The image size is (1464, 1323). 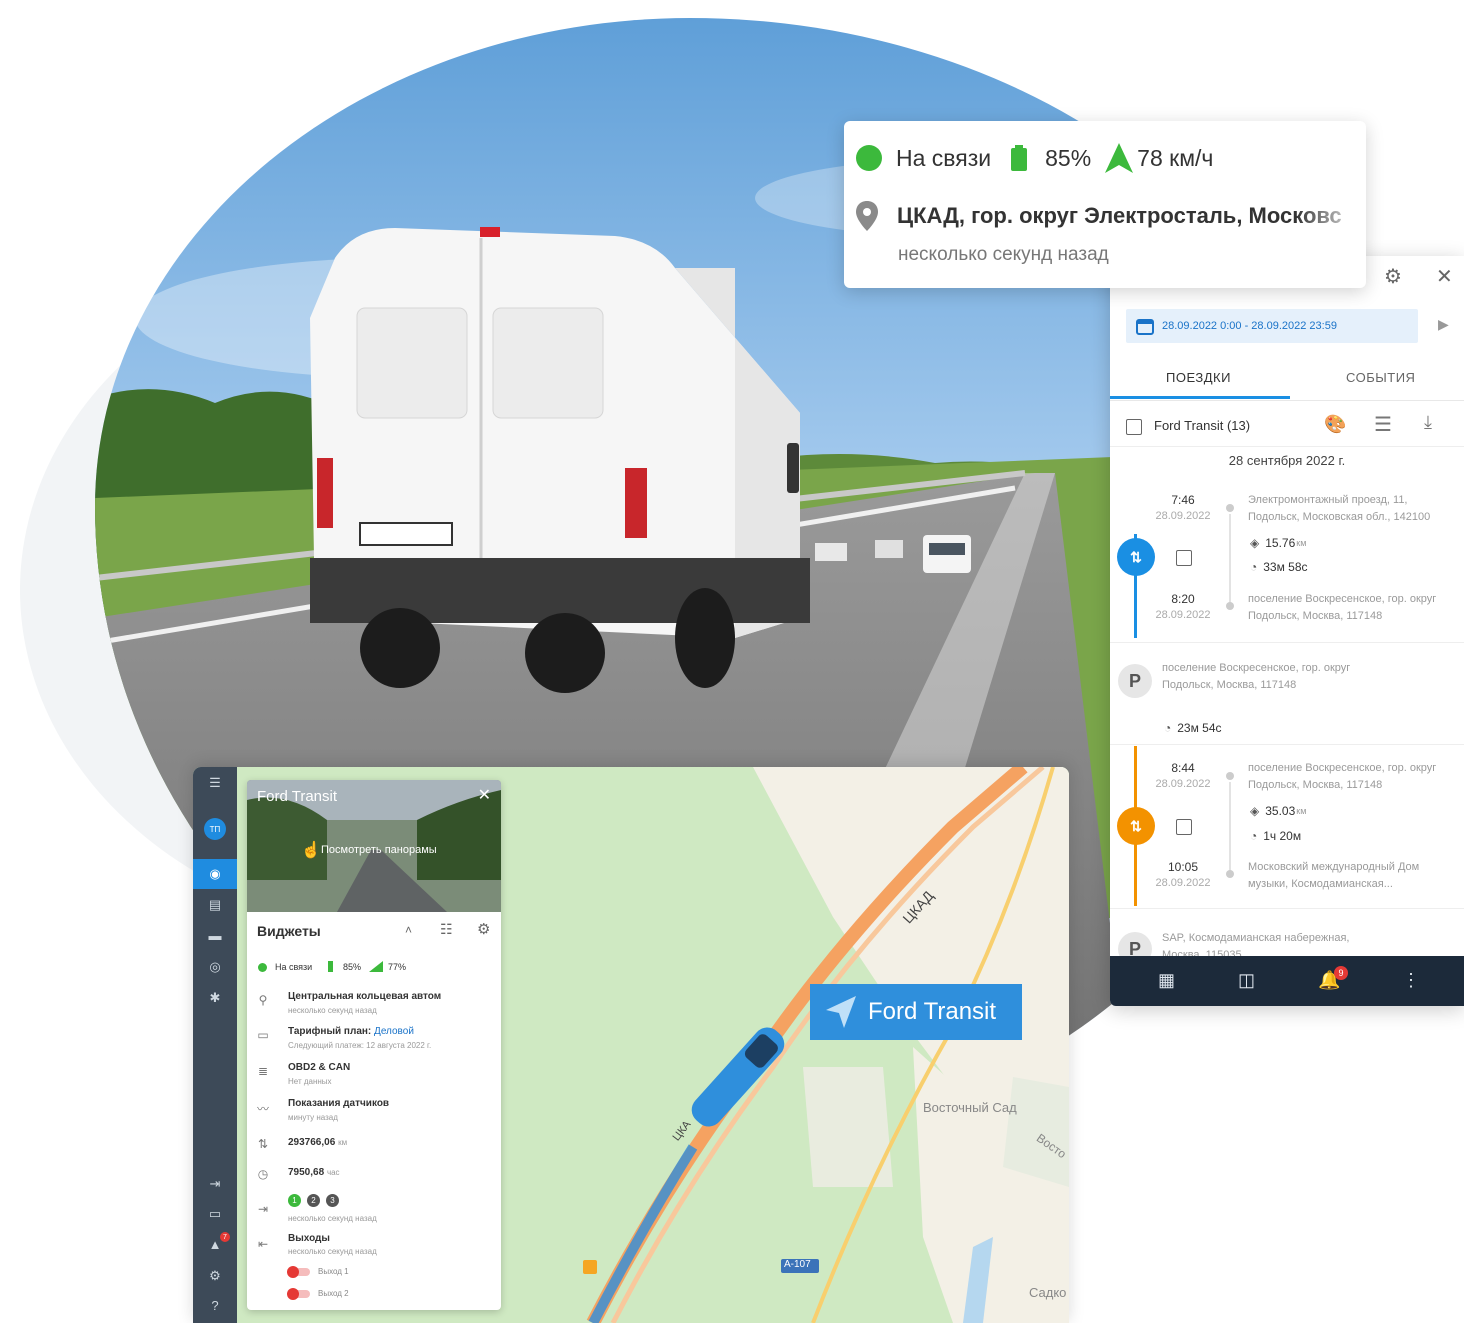 I want to click on chevron-up-icon: ˄, so click(x=408, y=930).